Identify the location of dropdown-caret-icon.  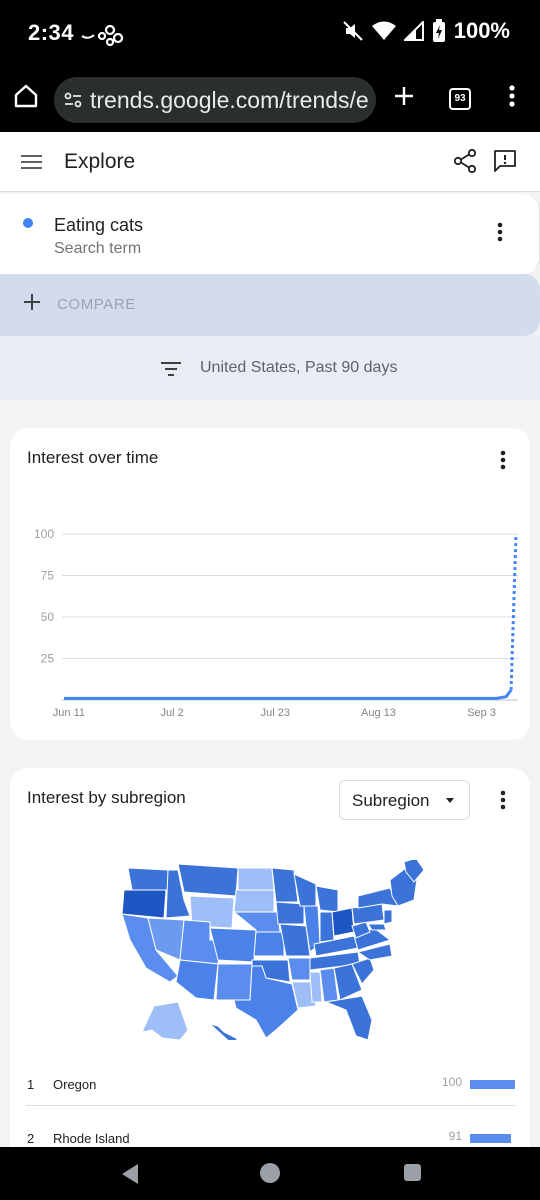
(450, 800).